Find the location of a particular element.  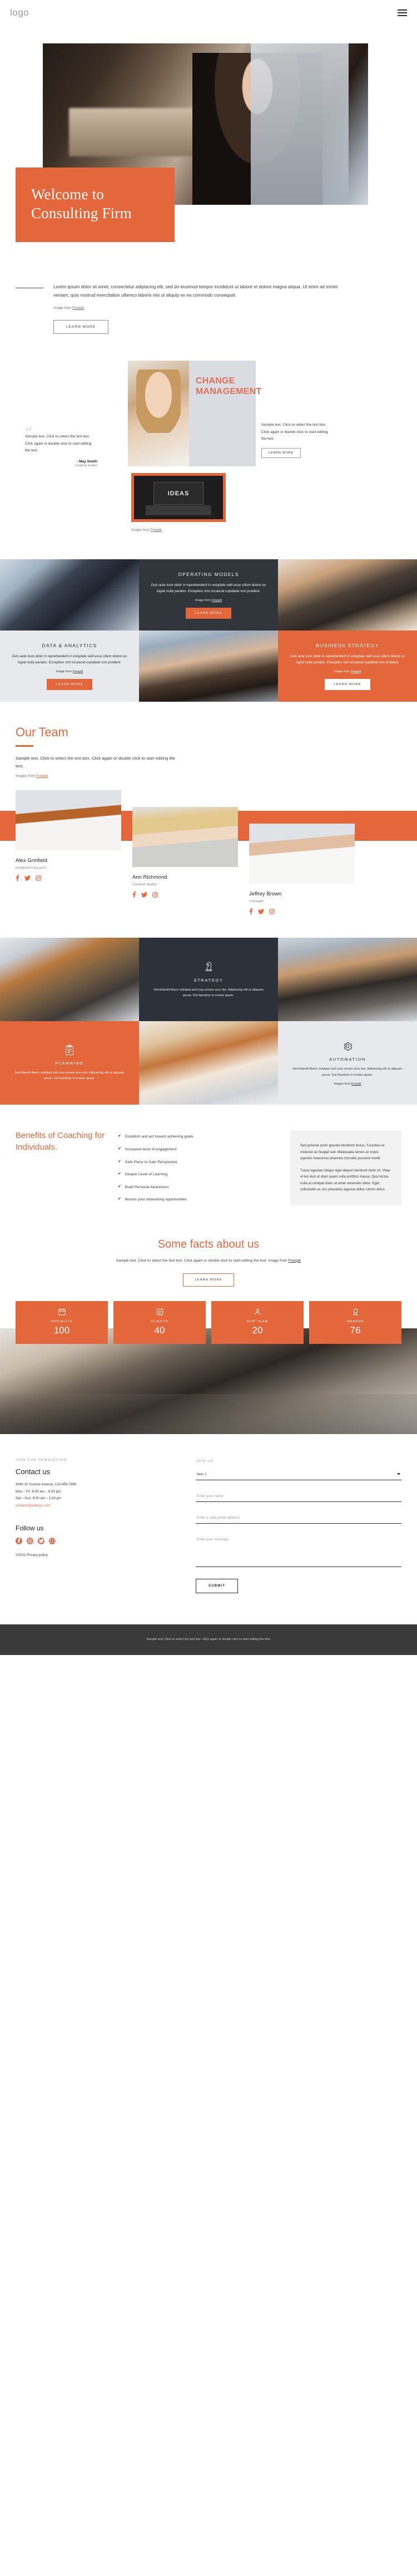

change-credit: Images from Freepik is located at coordinates (147, 530).